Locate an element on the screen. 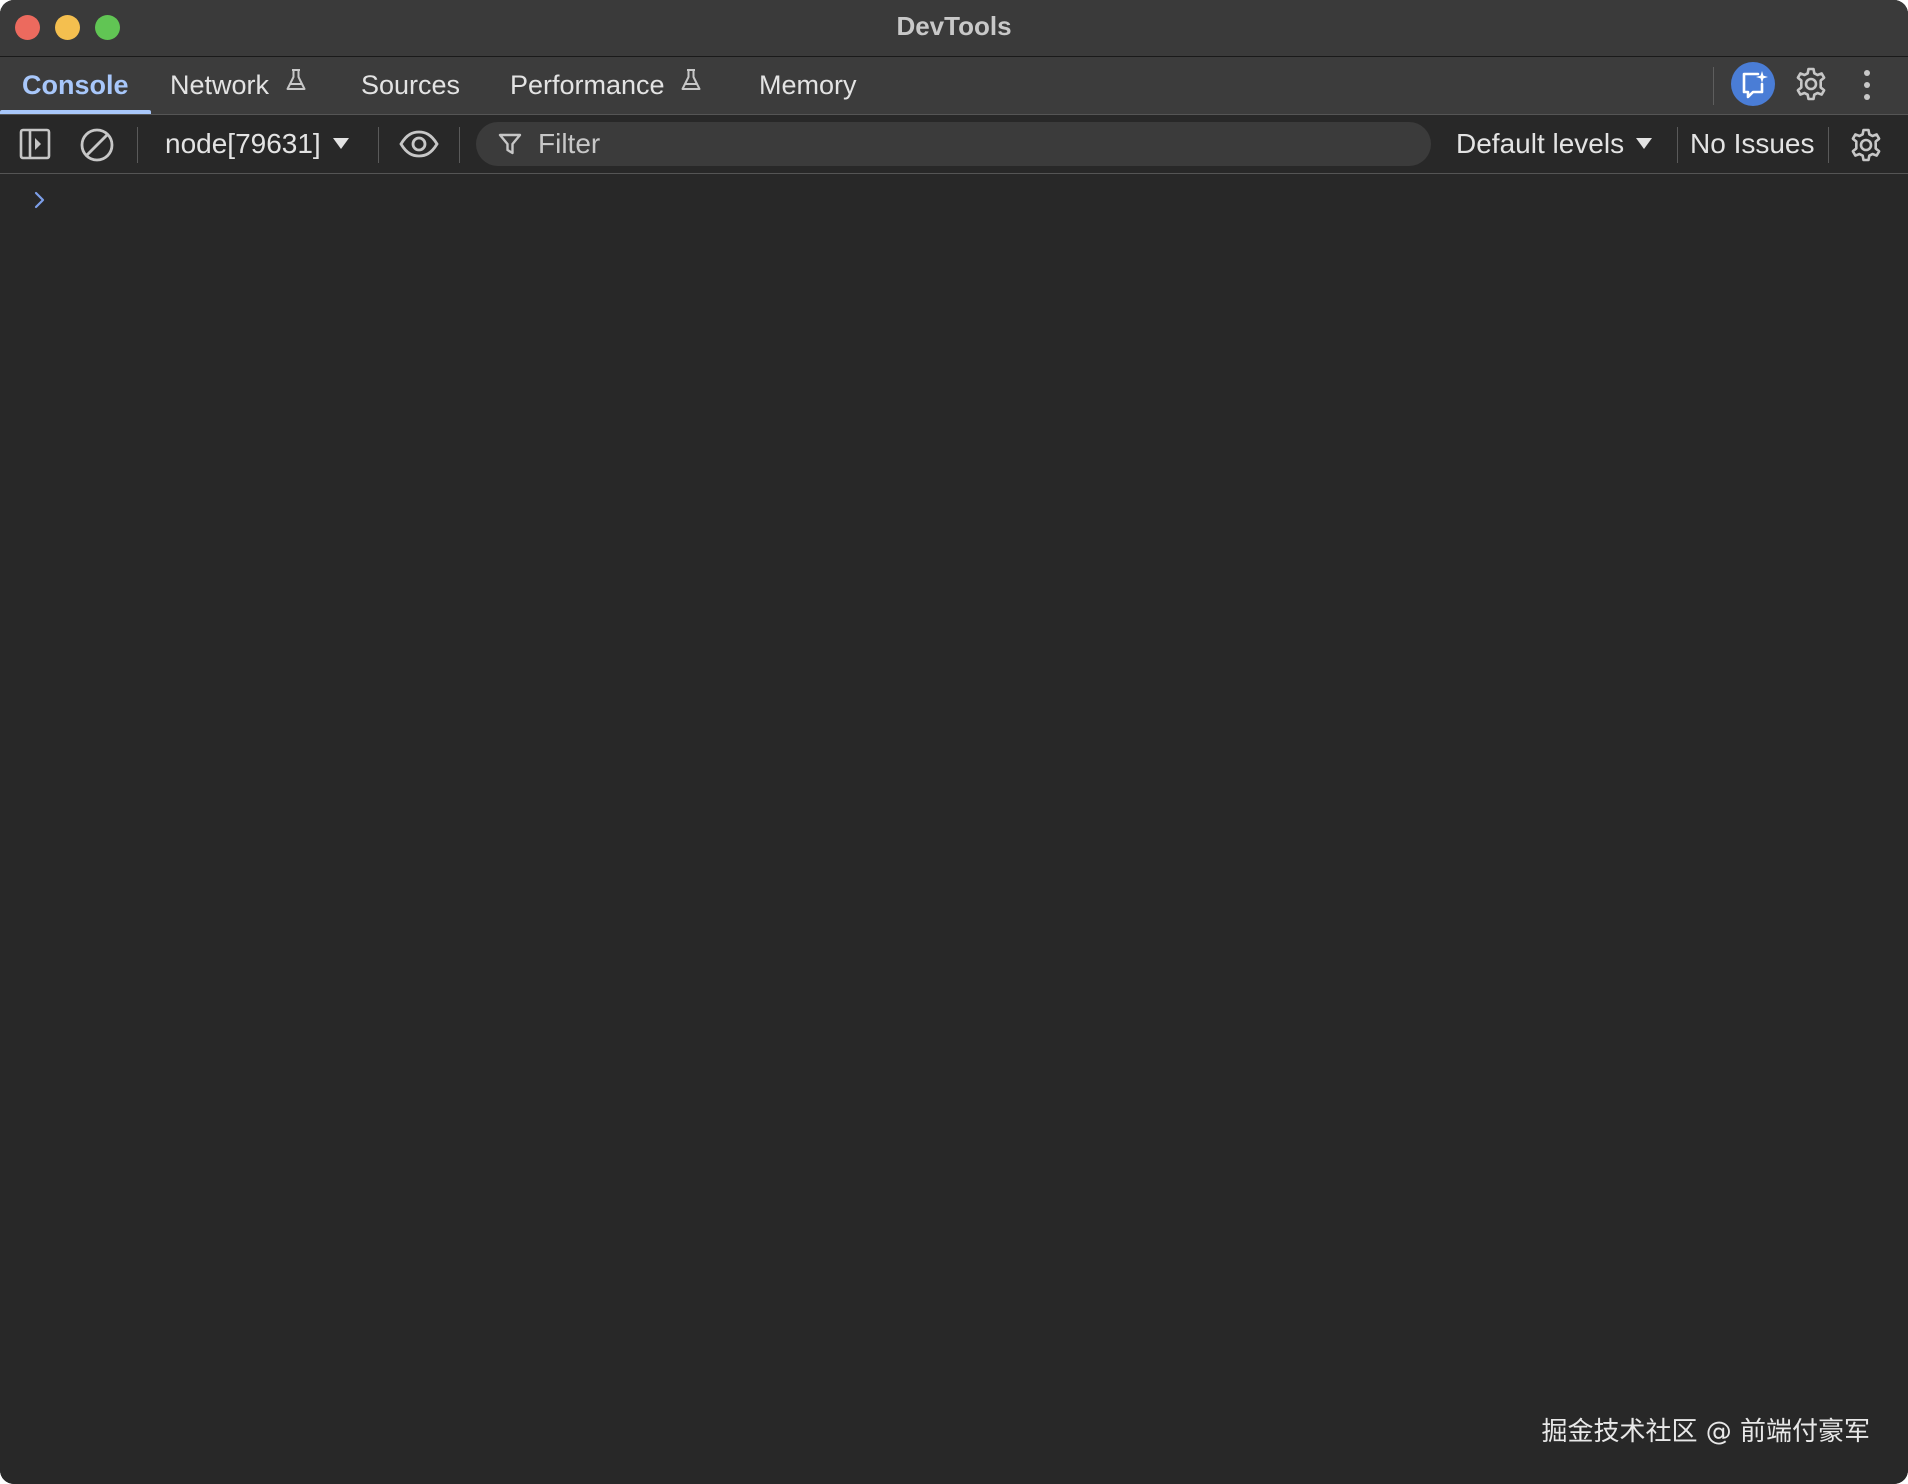  levels-label: Default levels is located at coordinates (1540, 143).